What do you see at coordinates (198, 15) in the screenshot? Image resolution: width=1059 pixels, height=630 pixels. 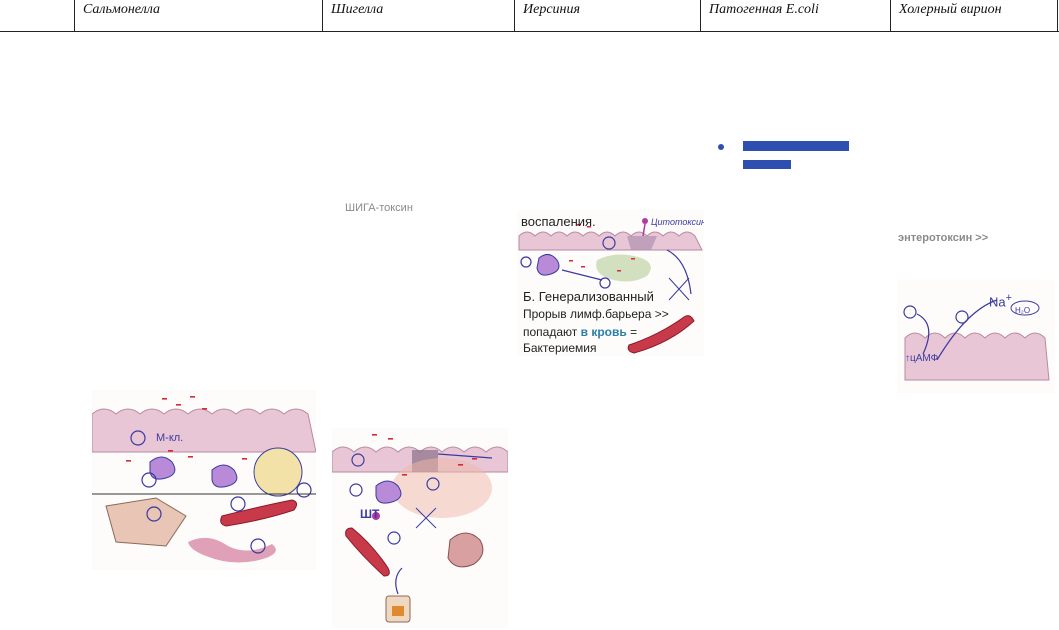 I see `column-salmonella: Сальмонелла` at bounding box center [198, 15].